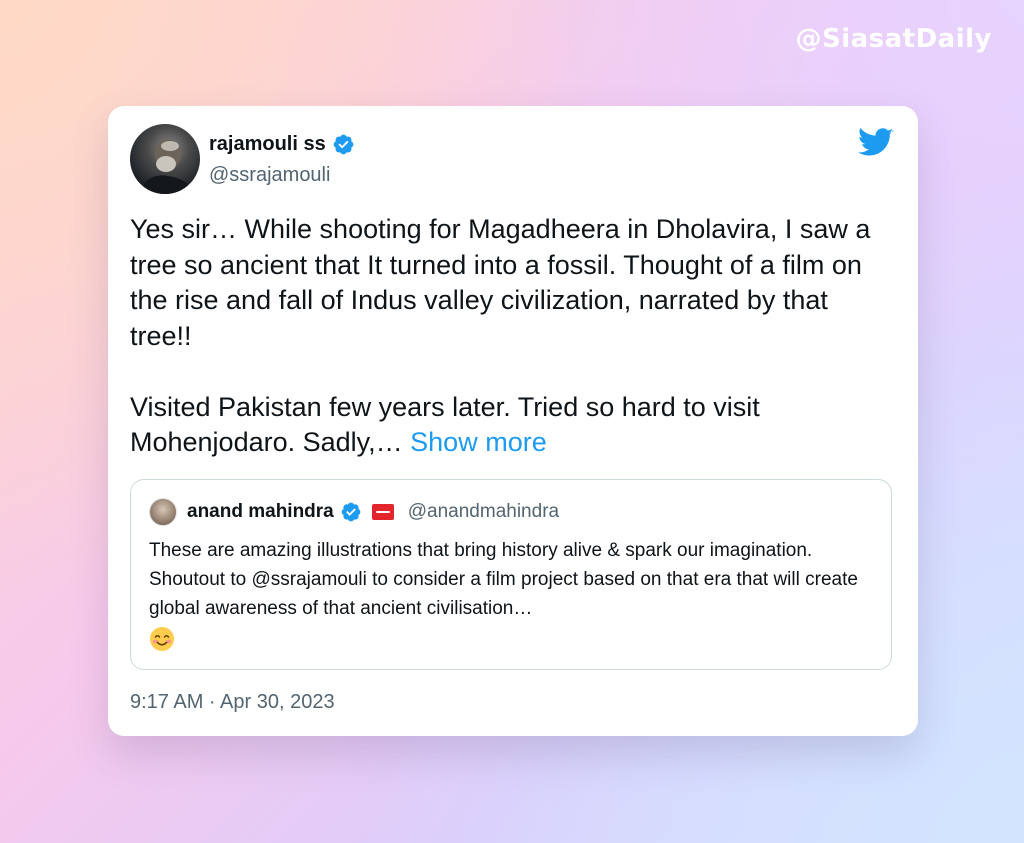 The image size is (1024, 843). Describe the element at coordinates (478, 442) in the screenshot. I see `show-more-link: Show more` at that location.